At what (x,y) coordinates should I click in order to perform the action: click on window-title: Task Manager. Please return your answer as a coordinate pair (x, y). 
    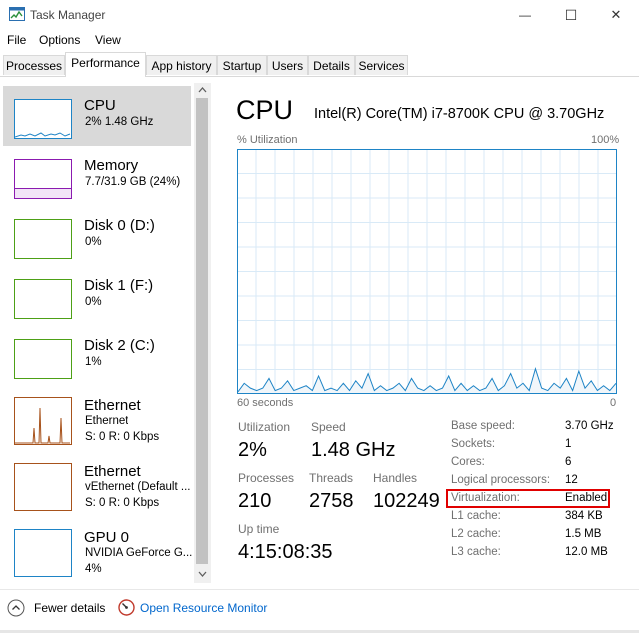
    Looking at the image, I should click on (68, 15).